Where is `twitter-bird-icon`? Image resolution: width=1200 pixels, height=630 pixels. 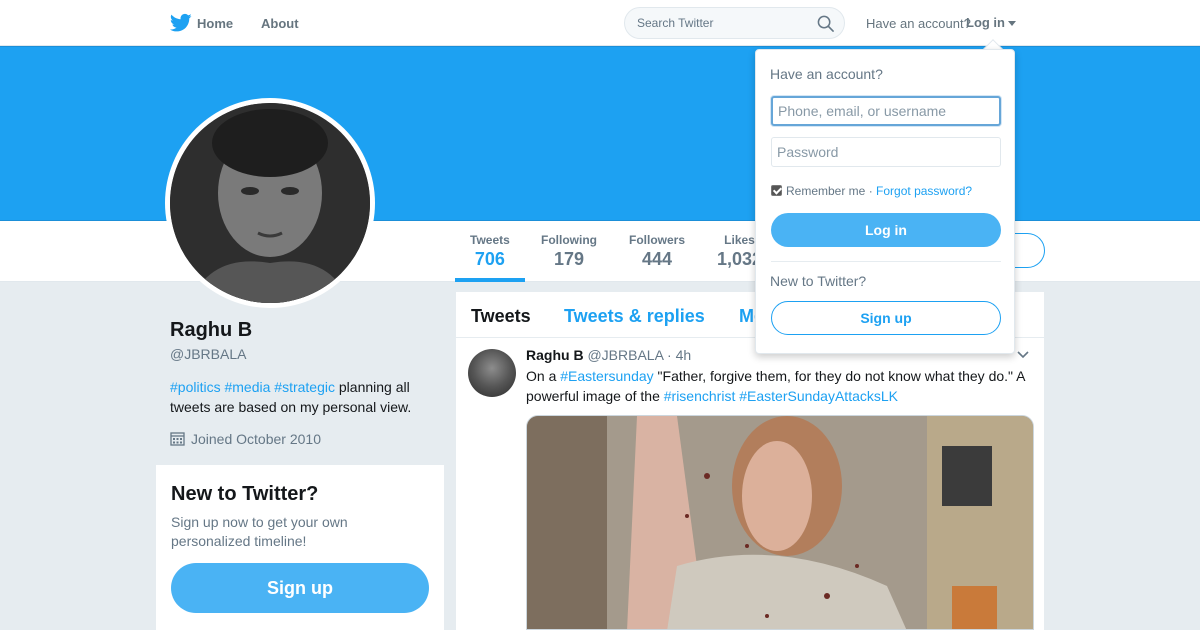 twitter-bird-icon is located at coordinates (181, 23).